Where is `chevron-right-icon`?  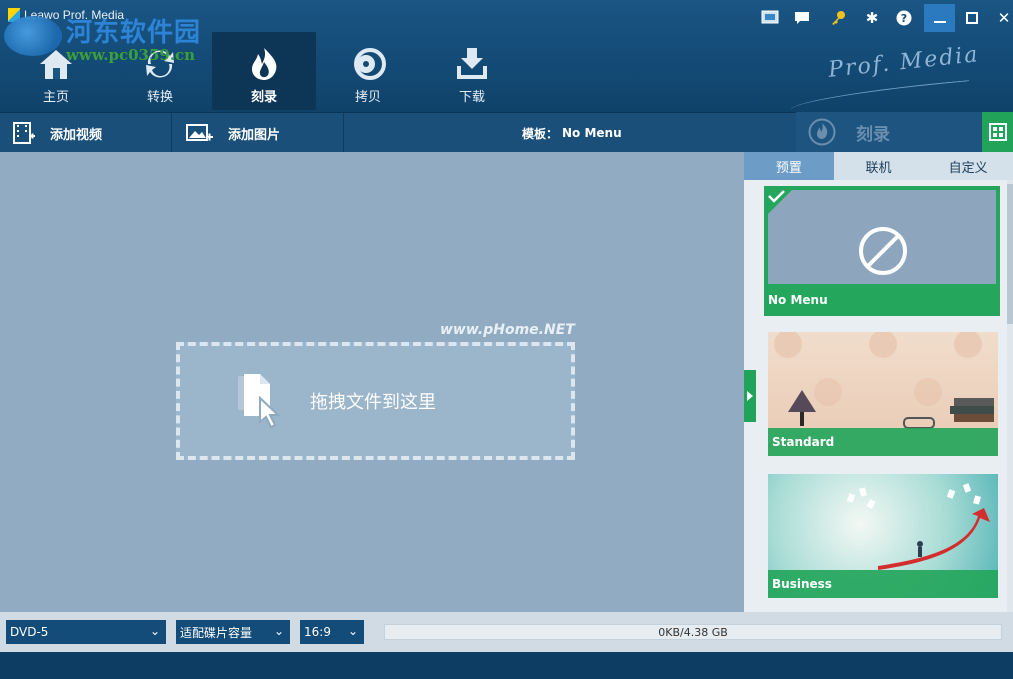
chevron-right-icon is located at coordinates (750, 396).